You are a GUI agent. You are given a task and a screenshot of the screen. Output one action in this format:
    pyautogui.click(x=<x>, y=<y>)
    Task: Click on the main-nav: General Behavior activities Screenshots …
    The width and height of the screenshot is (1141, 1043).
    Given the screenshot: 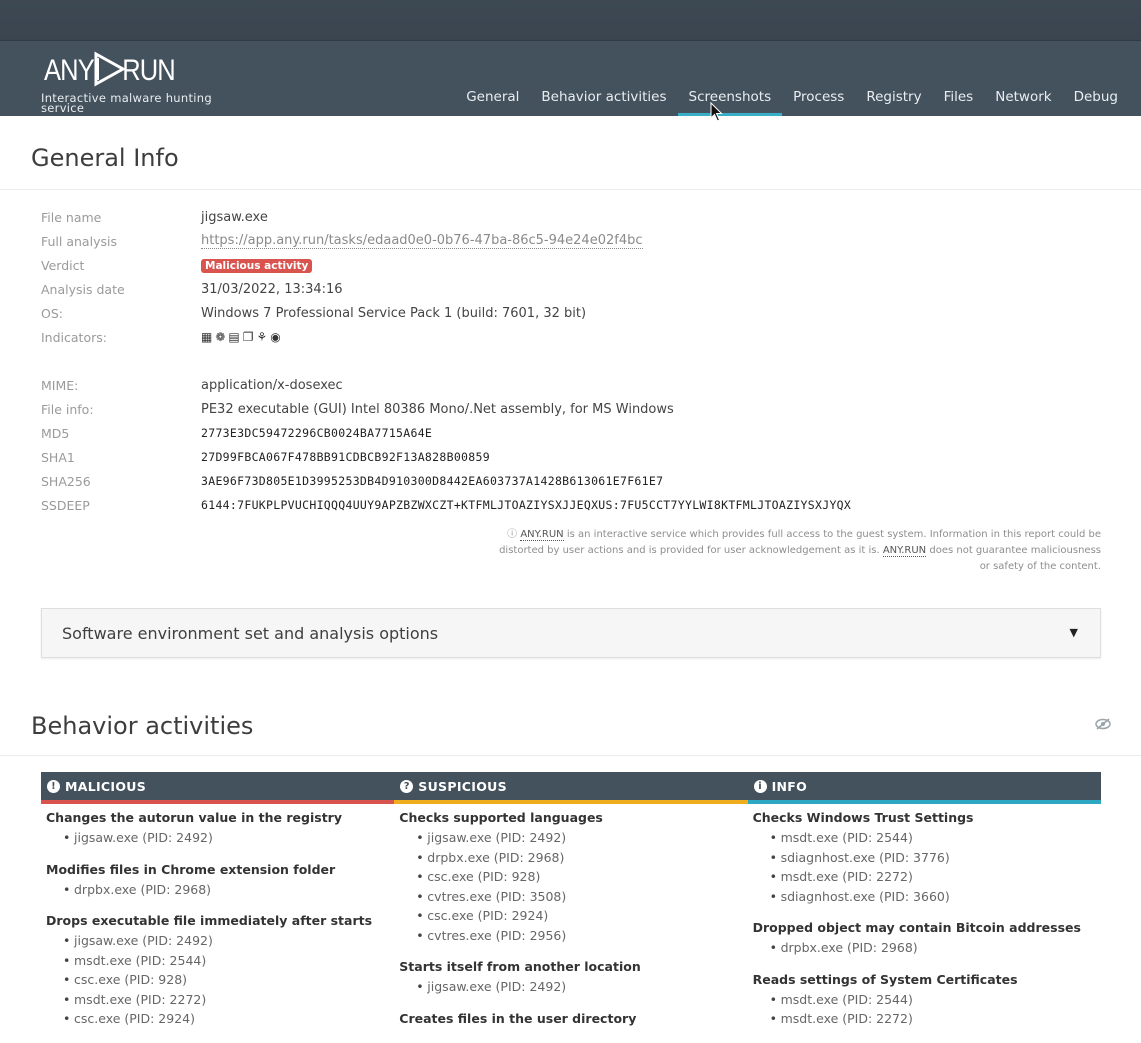 What is the action you would take?
    pyautogui.click(x=792, y=98)
    